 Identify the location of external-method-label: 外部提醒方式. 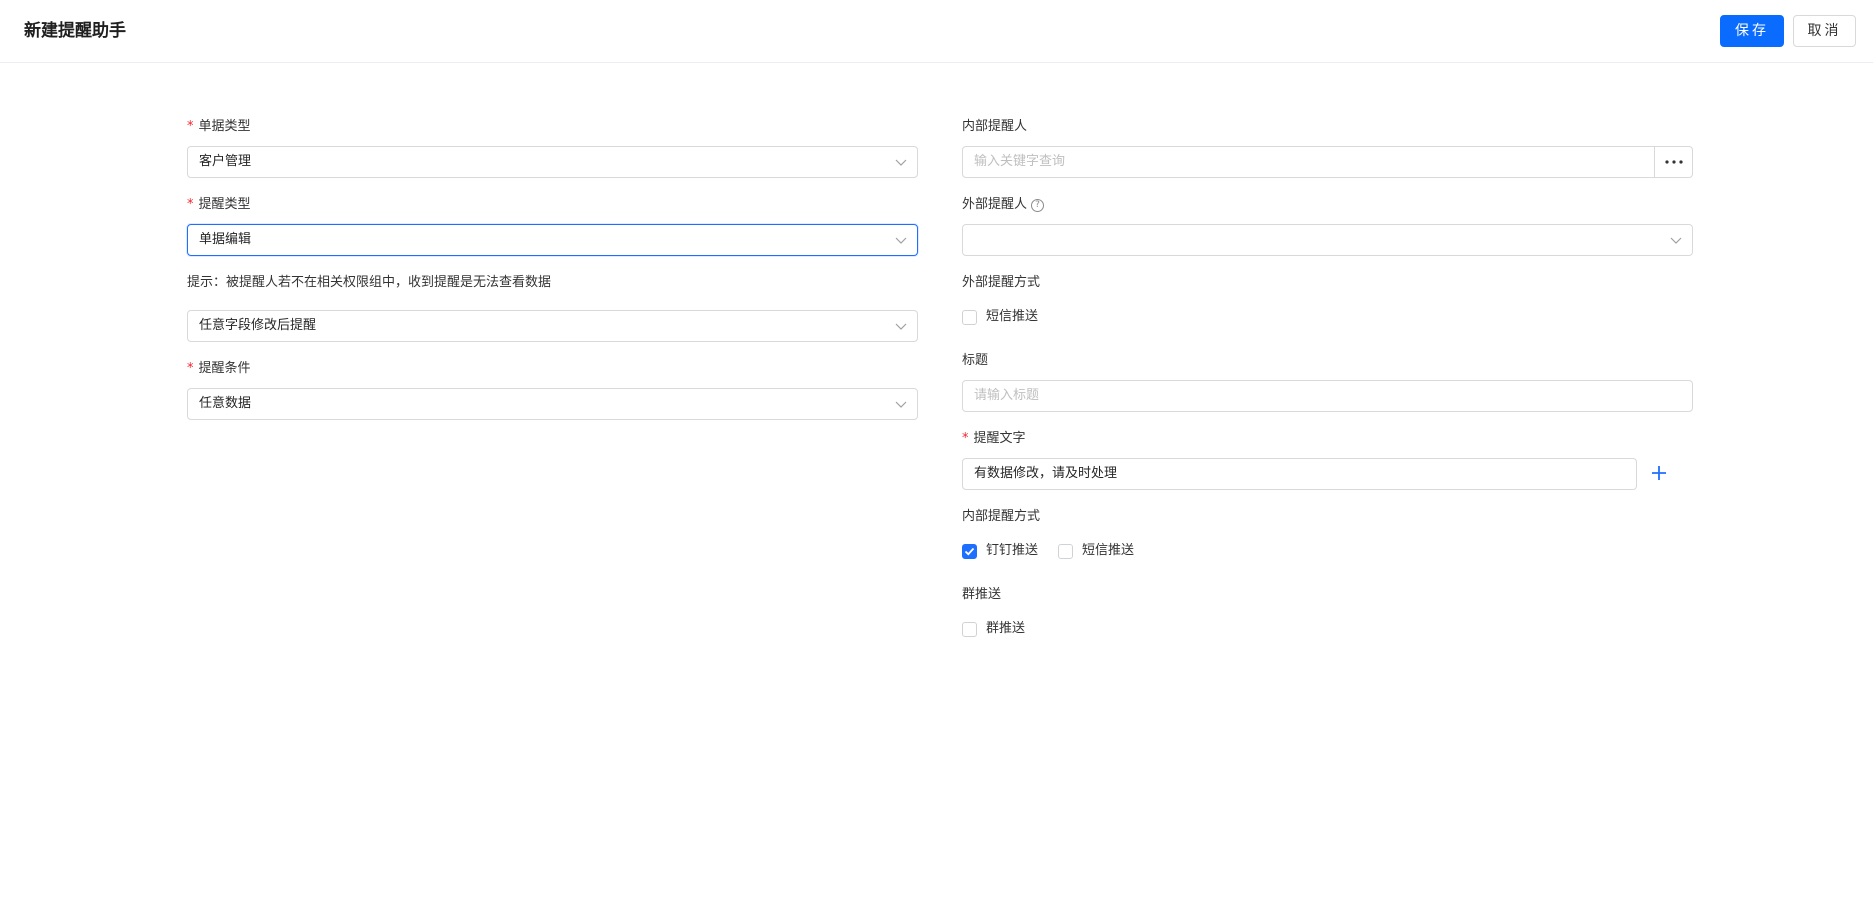
(1001, 282).